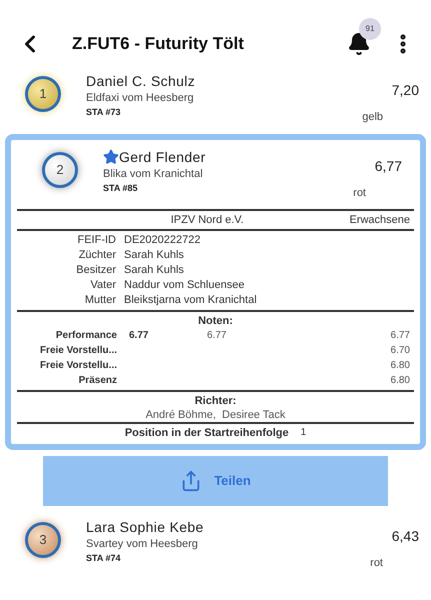  I want to click on start-number: STA #85, so click(121, 188).